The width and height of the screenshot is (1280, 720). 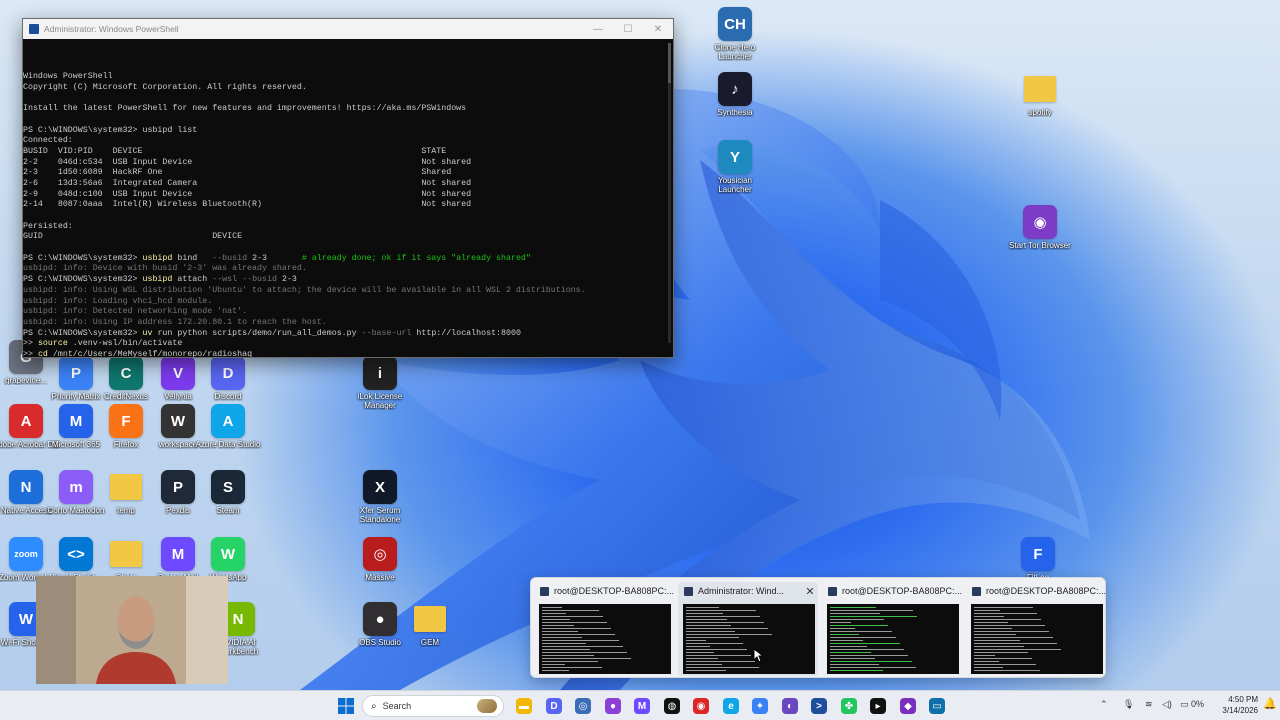 I want to click on desktop-icon-massive: ◎ Massive, so click(x=380, y=570).